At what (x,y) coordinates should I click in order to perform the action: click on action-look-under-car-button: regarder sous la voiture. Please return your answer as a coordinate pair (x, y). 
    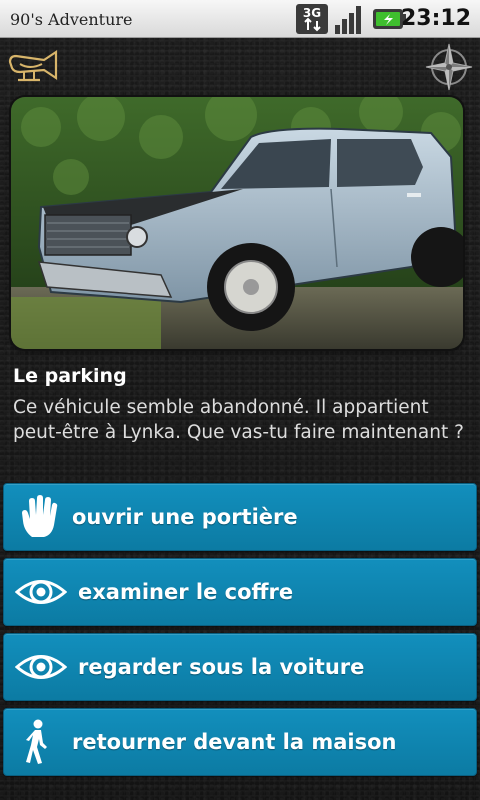
    Looking at the image, I should click on (240, 667).